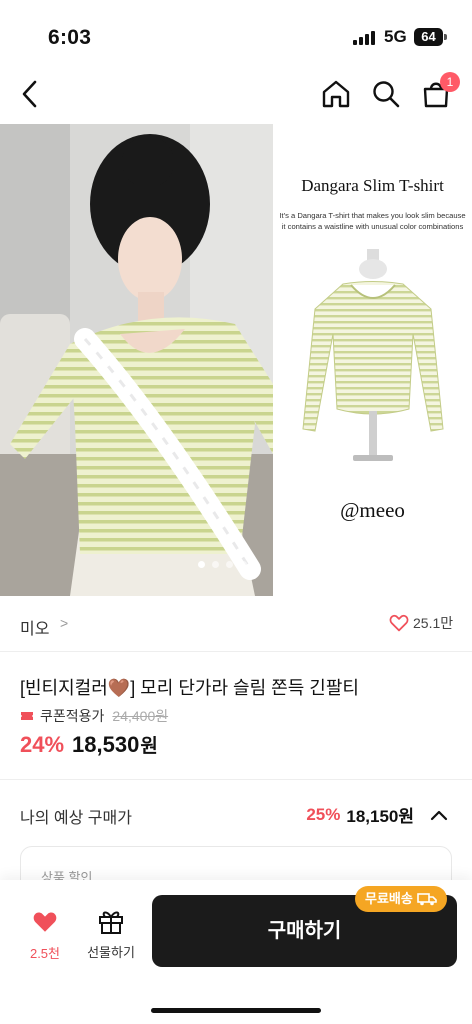 The height and width of the screenshot is (1024, 472). What do you see at coordinates (445, 37) in the screenshot?
I see `battery-nub` at bounding box center [445, 37].